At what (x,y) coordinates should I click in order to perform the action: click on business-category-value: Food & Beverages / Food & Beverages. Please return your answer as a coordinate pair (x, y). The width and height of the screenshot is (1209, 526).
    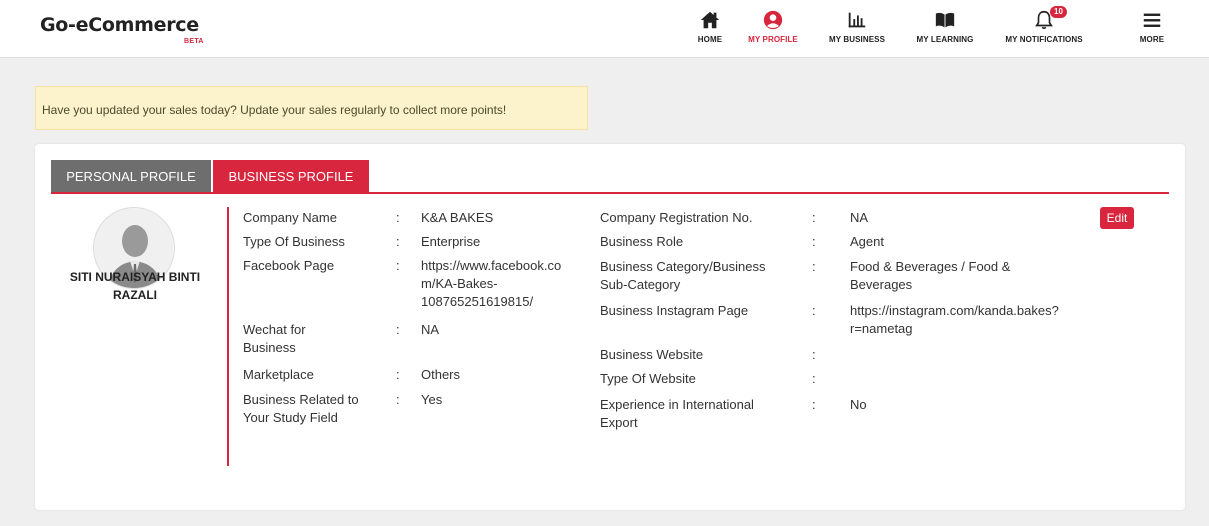
    Looking at the image, I should click on (930, 276).